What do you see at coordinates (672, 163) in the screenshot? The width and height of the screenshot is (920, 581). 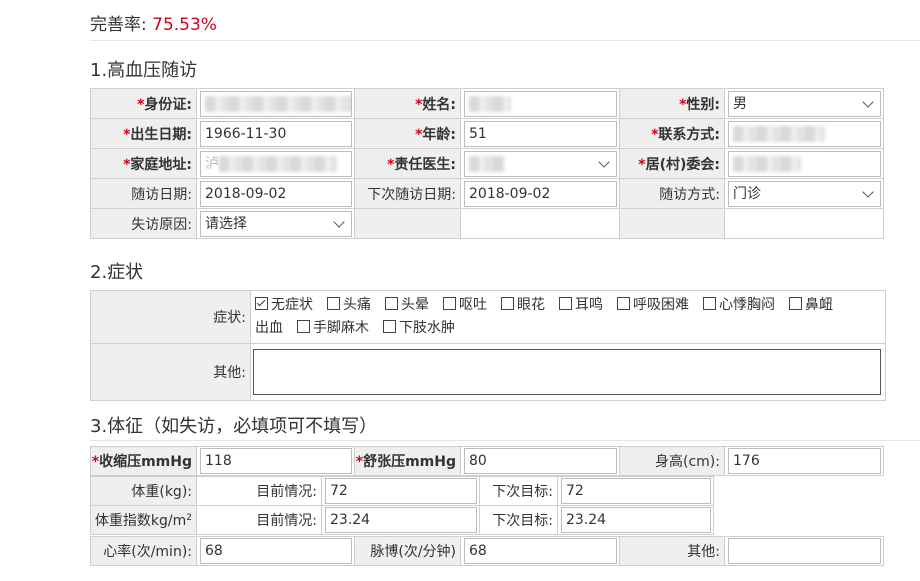 I see `committee-label: *居(村)委会:` at bounding box center [672, 163].